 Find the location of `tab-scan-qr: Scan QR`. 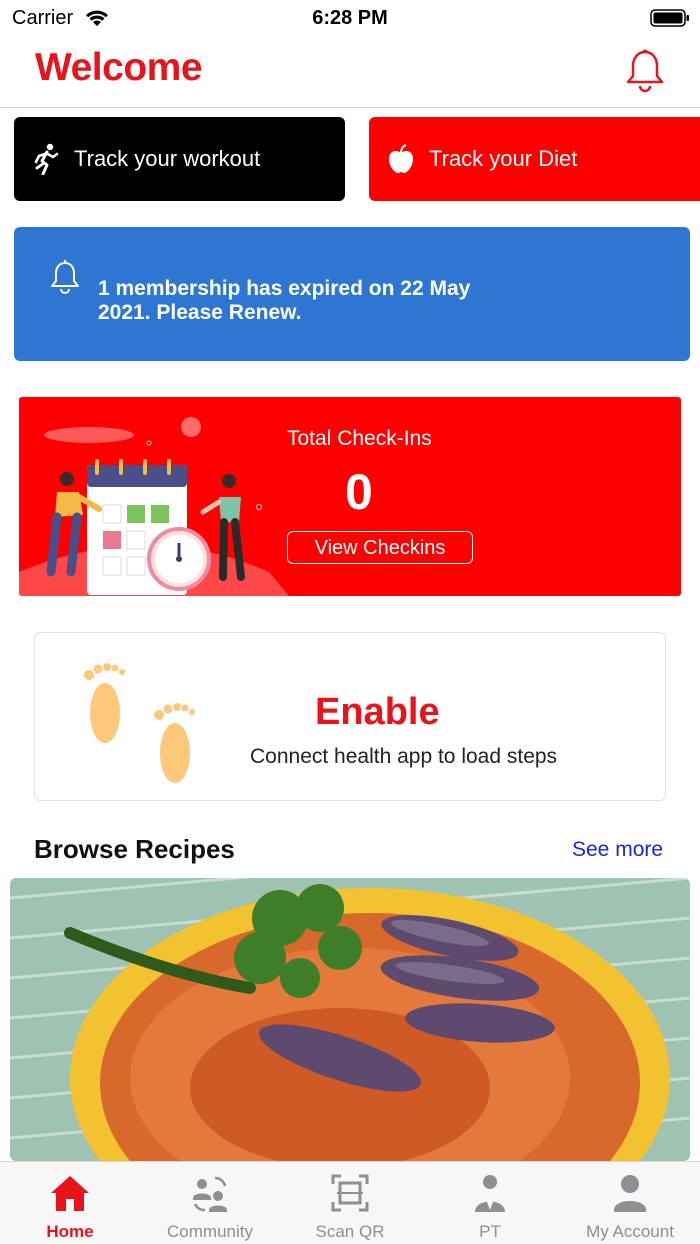

tab-scan-qr: Scan QR is located at coordinates (350, 1203).